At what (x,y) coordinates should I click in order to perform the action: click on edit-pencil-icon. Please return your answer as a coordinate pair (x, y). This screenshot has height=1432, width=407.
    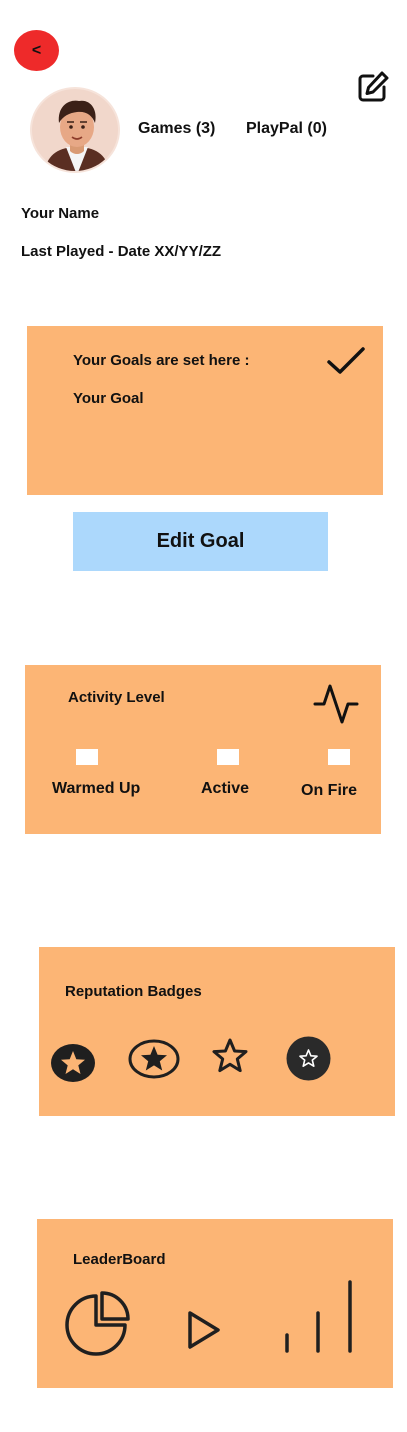
    Looking at the image, I should click on (373, 87).